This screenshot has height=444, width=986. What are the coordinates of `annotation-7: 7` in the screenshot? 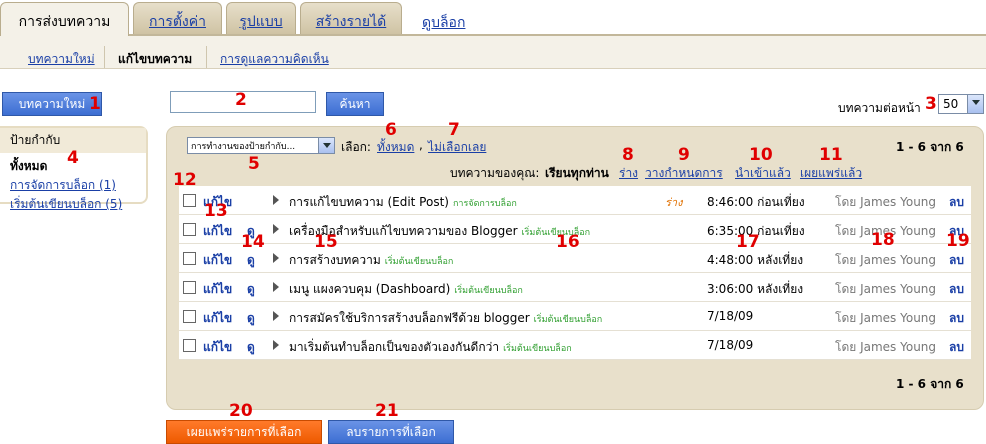 It's located at (454, 130).